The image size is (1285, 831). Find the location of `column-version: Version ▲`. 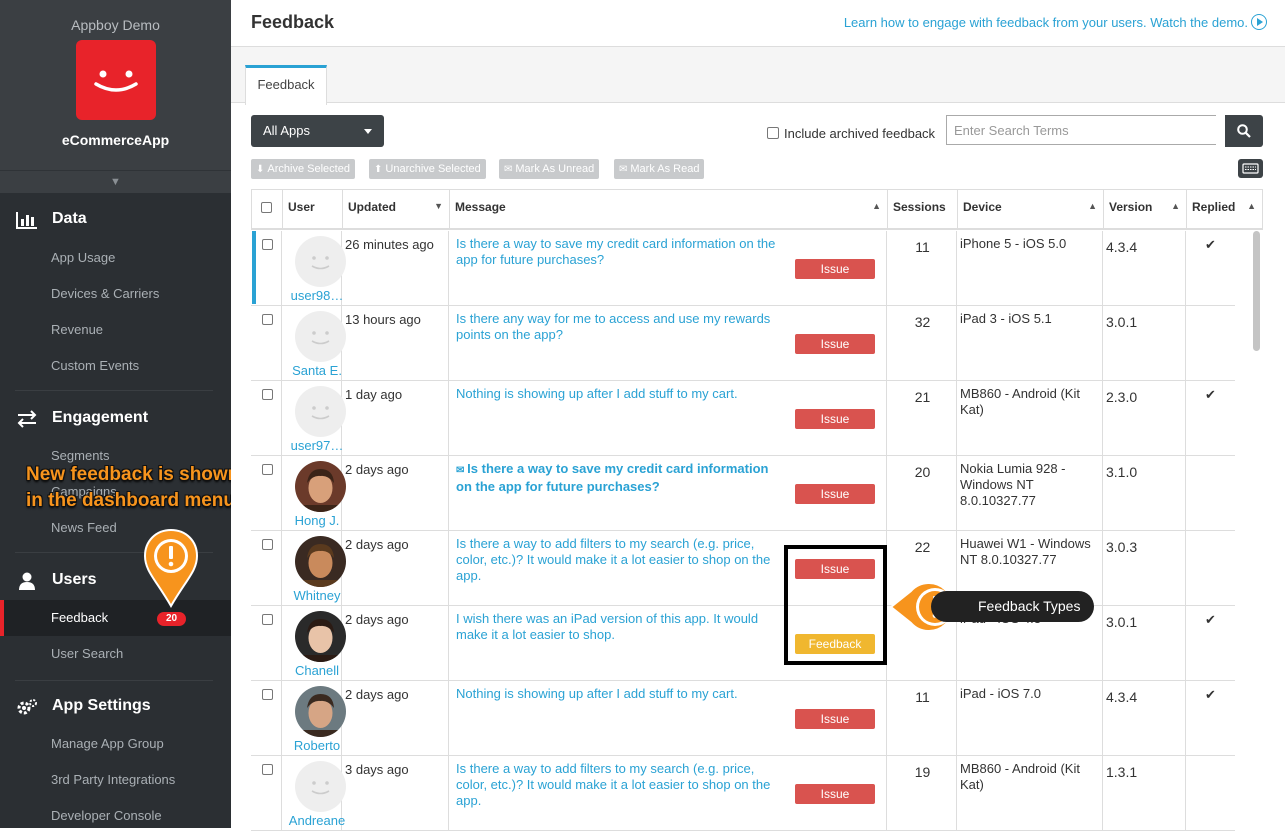

column-version: Version ▲ is located at coordinates (1145, 209).